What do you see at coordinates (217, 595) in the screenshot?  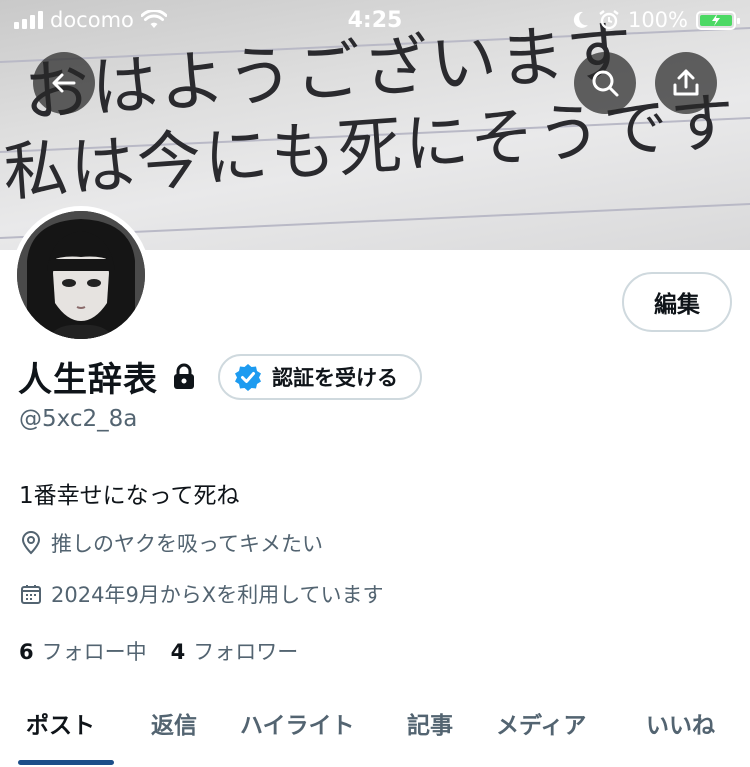 I see `join-date-text: 2024年9月からXを利用しています` at bounding box center [217, 595].